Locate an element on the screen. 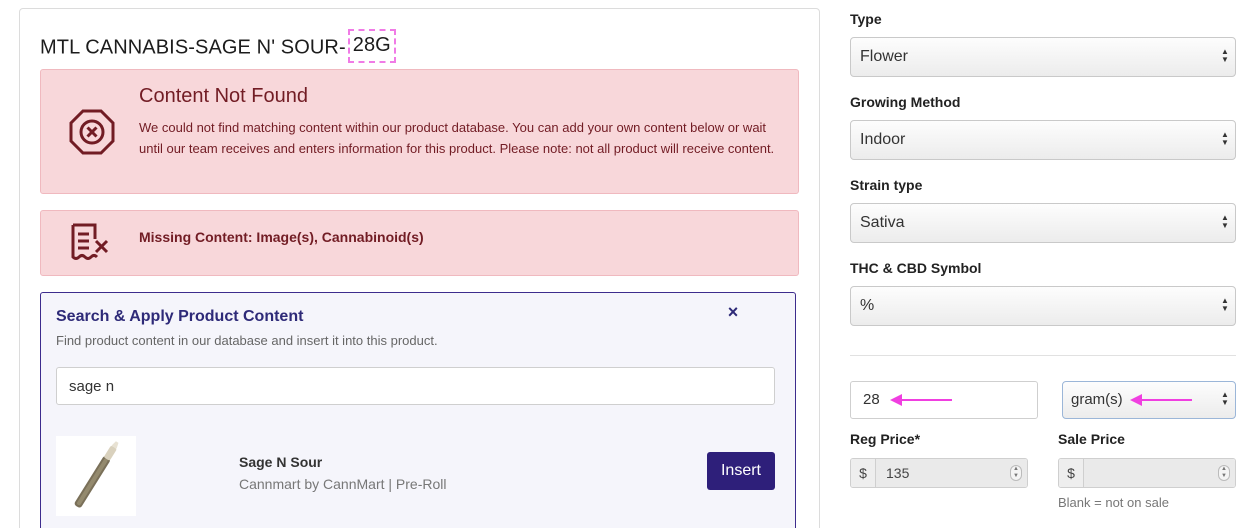 This screenshot has height=528, width=1257. product-title-size-highlight: 28G is located at coordinates (371, 46).